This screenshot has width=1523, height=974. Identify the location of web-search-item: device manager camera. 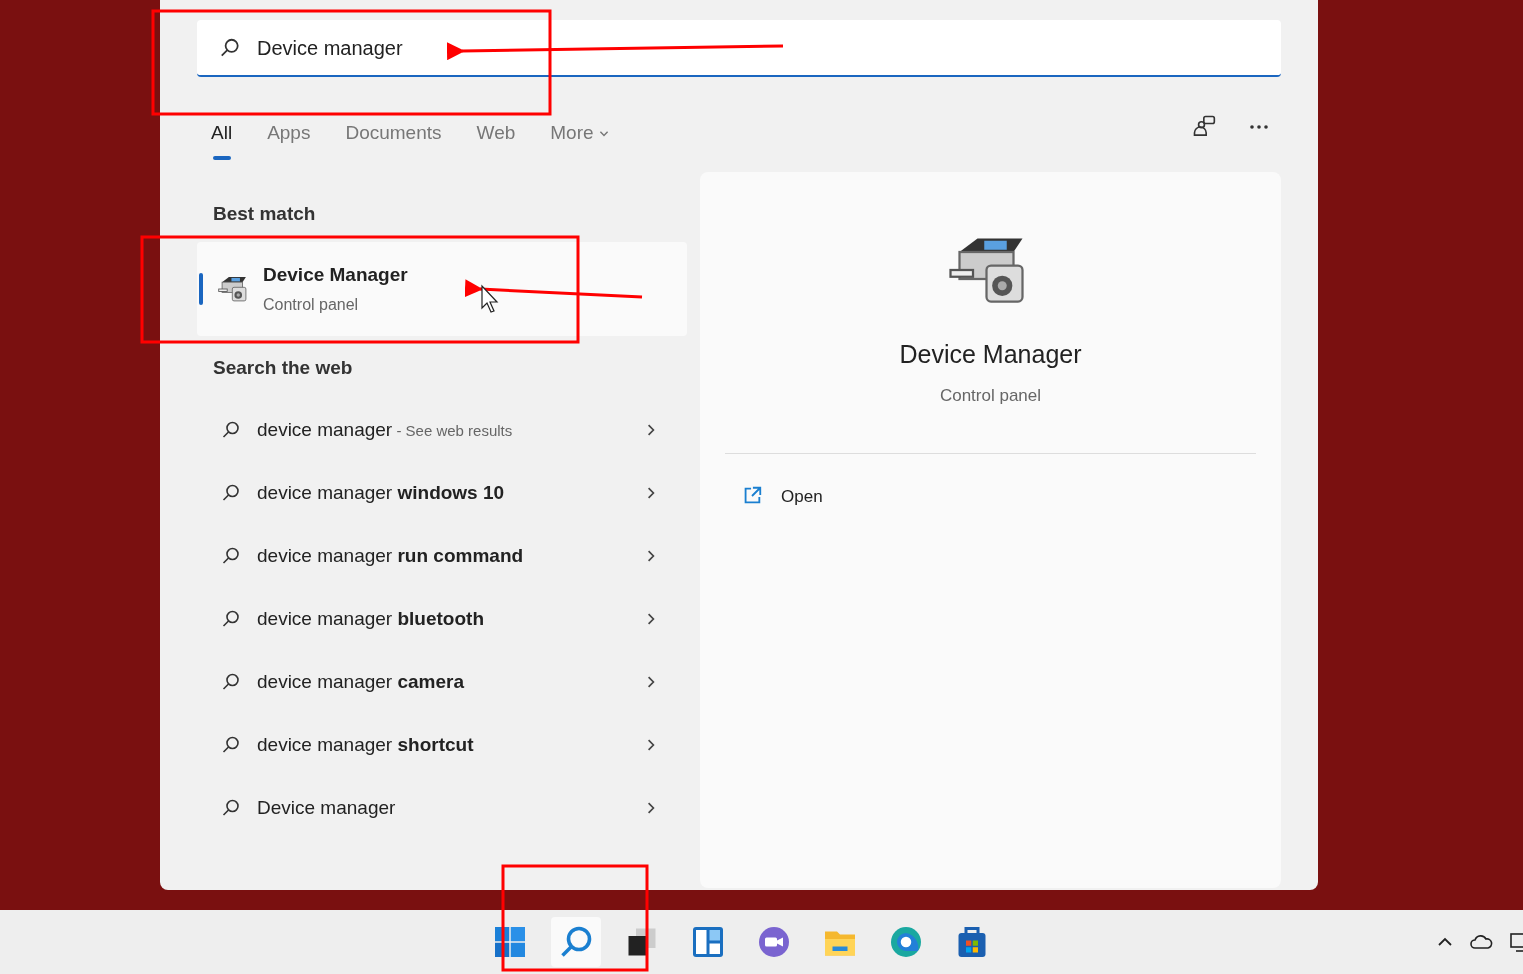
(442, 682).